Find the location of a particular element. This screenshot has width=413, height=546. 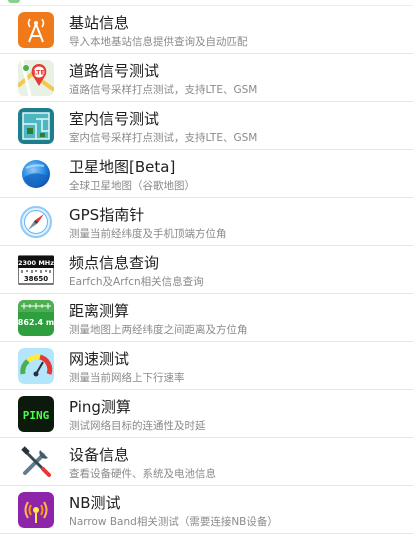

item-subtitle: Earfch及Arfcn相关信息查询 is located at coordinates (136, 282).